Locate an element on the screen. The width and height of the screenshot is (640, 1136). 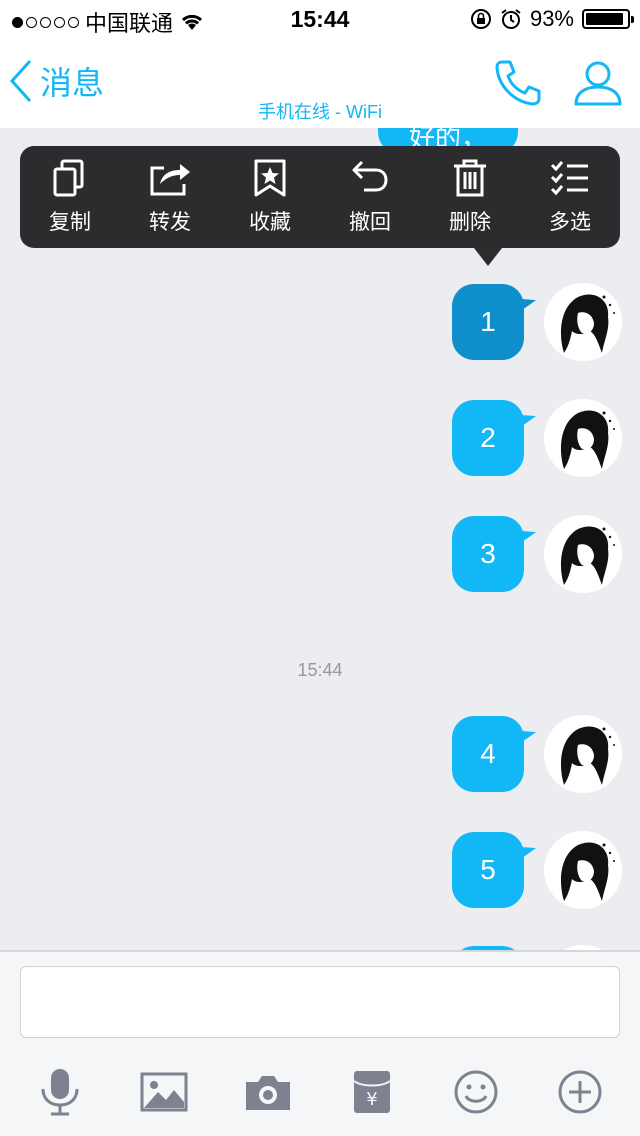
rotation-lock-icon is located at coordinates (480, 19).